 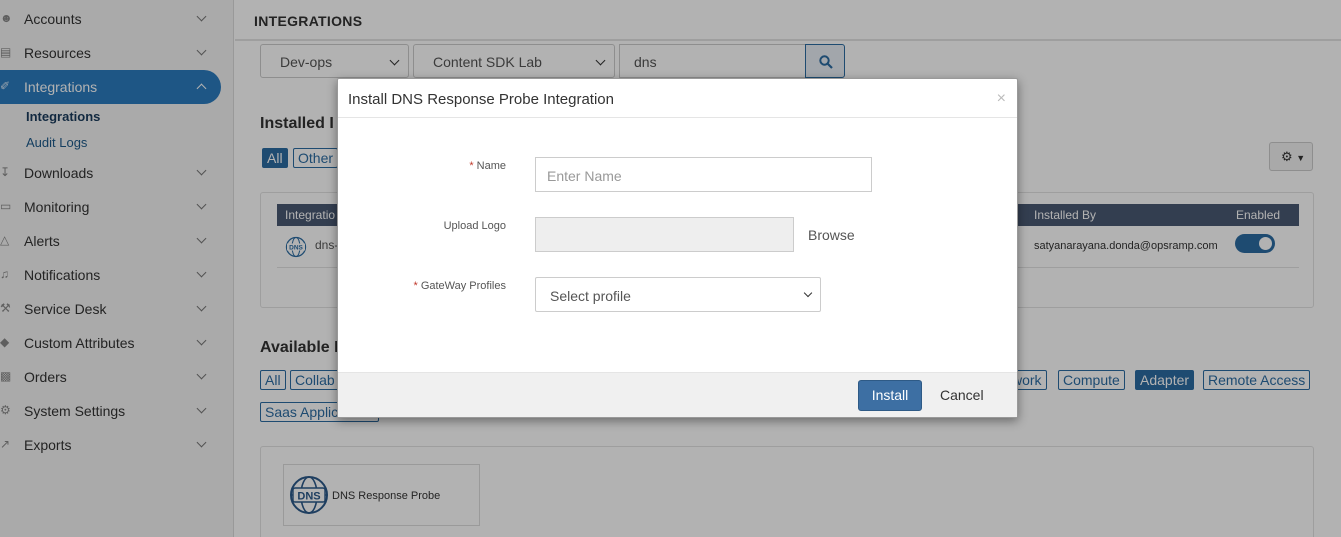 I want to click on modal-title: Install DNS Response Probe Integration, so click(x=481, y=99).